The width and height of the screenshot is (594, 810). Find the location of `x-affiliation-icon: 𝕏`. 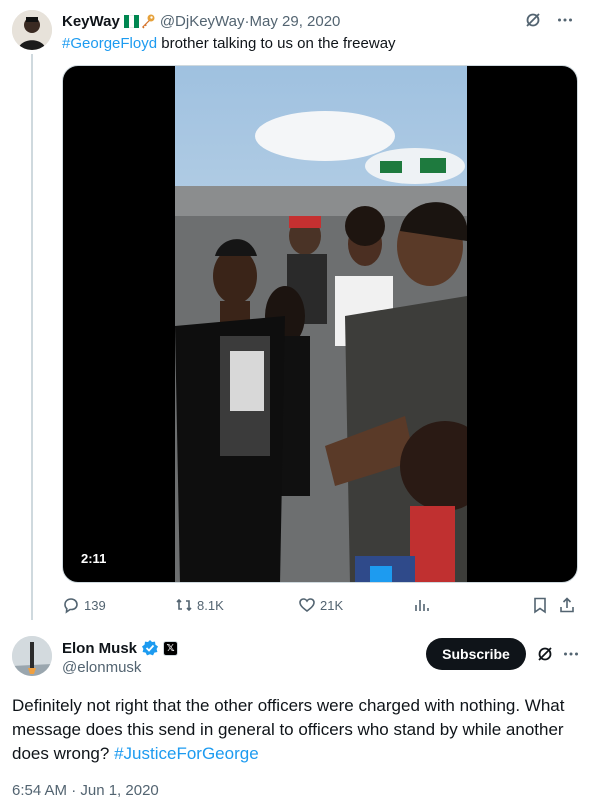

x-affiliation-icon: 𝕏 is located at coordinates (171, 648).